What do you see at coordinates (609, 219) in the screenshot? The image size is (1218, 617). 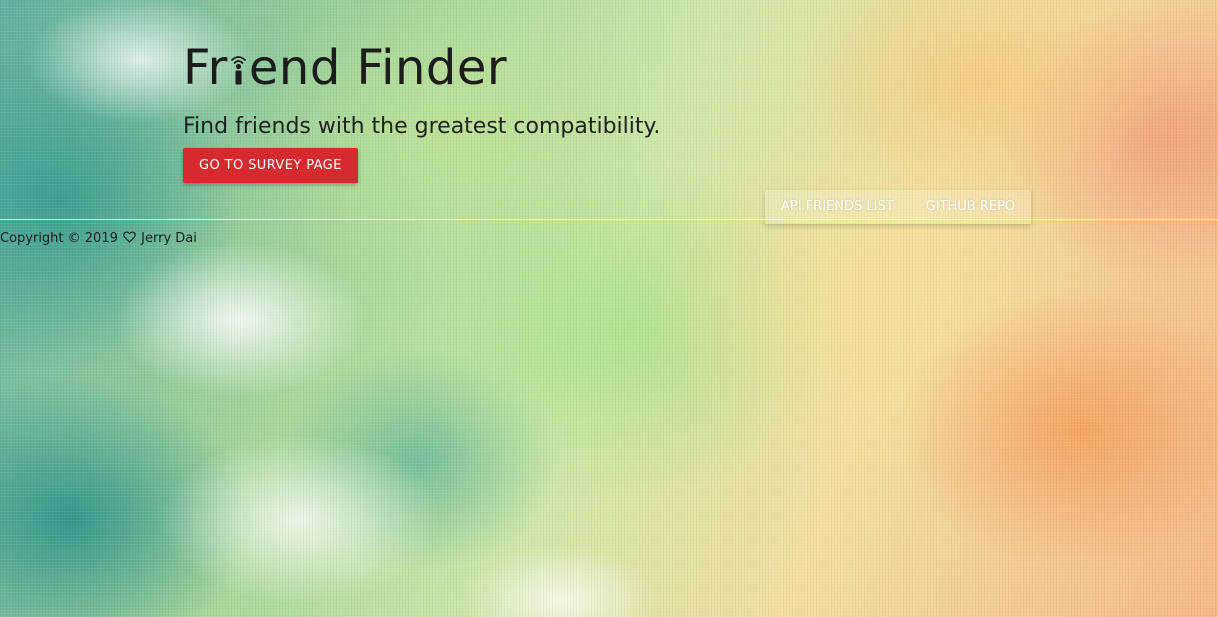 I see `footer-divider` at bounding box center [609, 219].